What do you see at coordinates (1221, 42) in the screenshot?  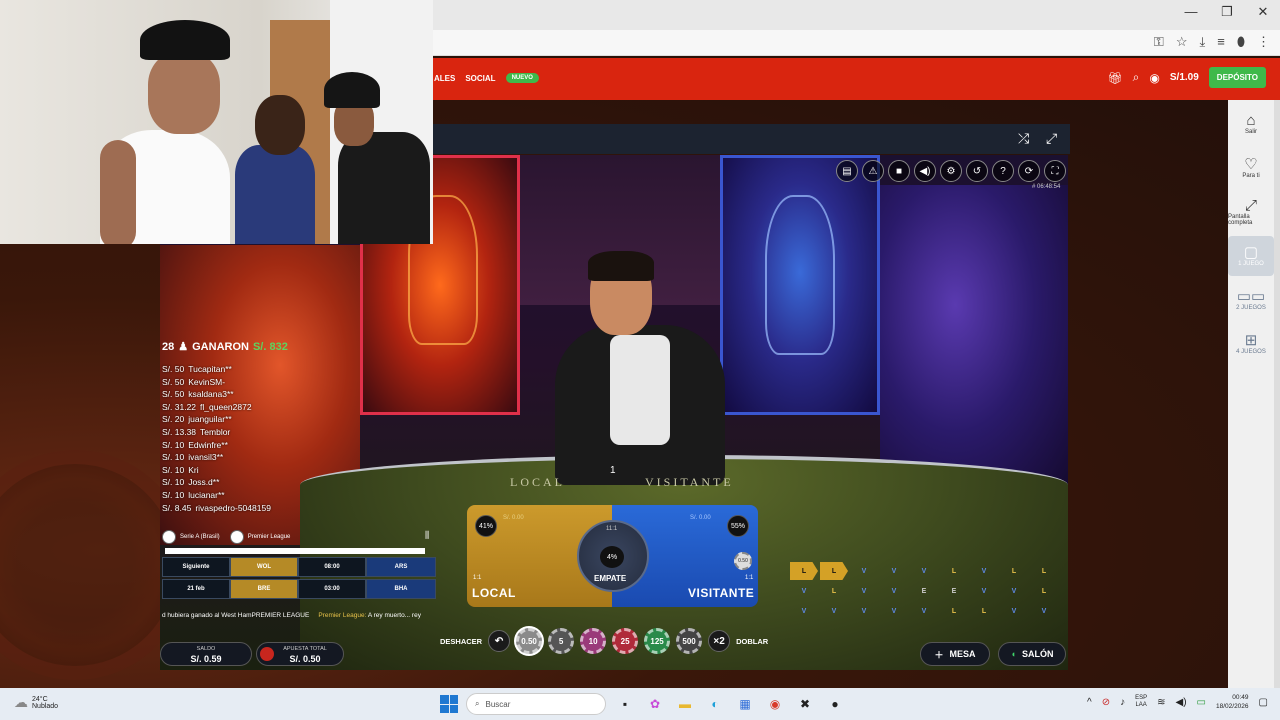 I see `reading-list-icon: ≡` at bounding box center [1221, 42].